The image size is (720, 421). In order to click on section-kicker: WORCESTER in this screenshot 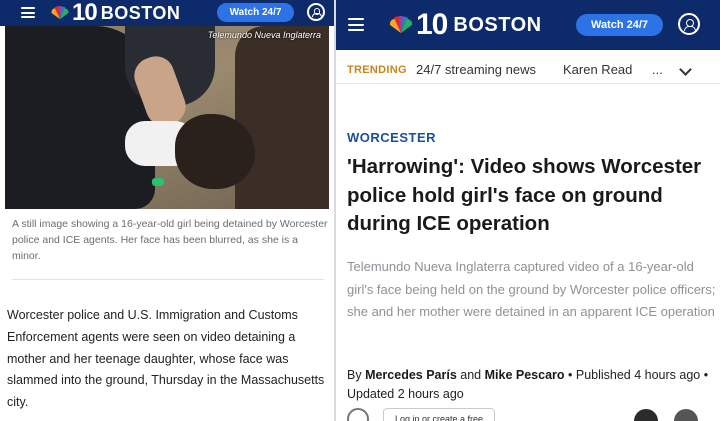, I will do `click(391, 137)`.